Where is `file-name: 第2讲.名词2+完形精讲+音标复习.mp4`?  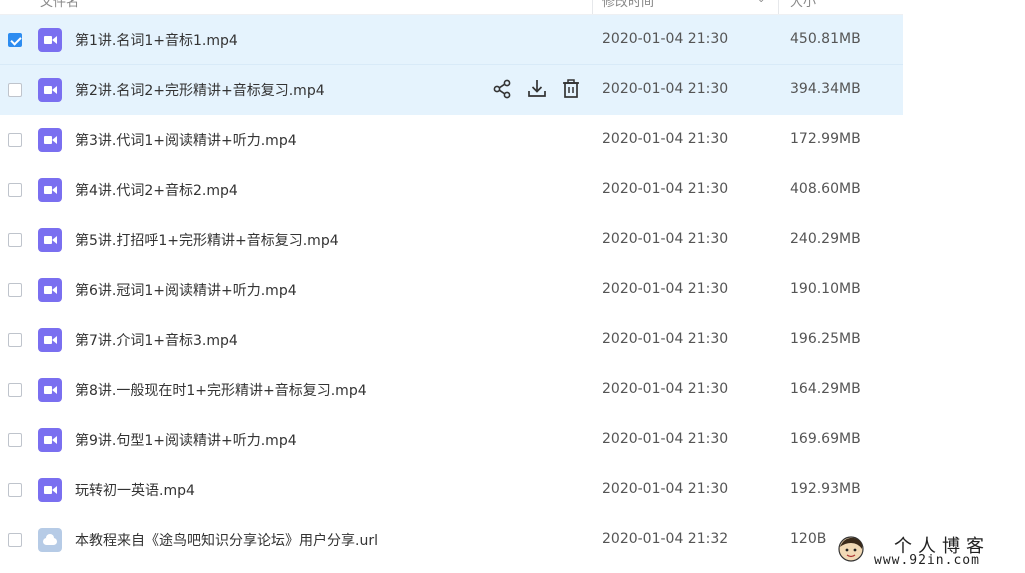 file-name: 第2讲.名词2+完形精讲+音标复习.mp4 is located at coordinates (200, 90).